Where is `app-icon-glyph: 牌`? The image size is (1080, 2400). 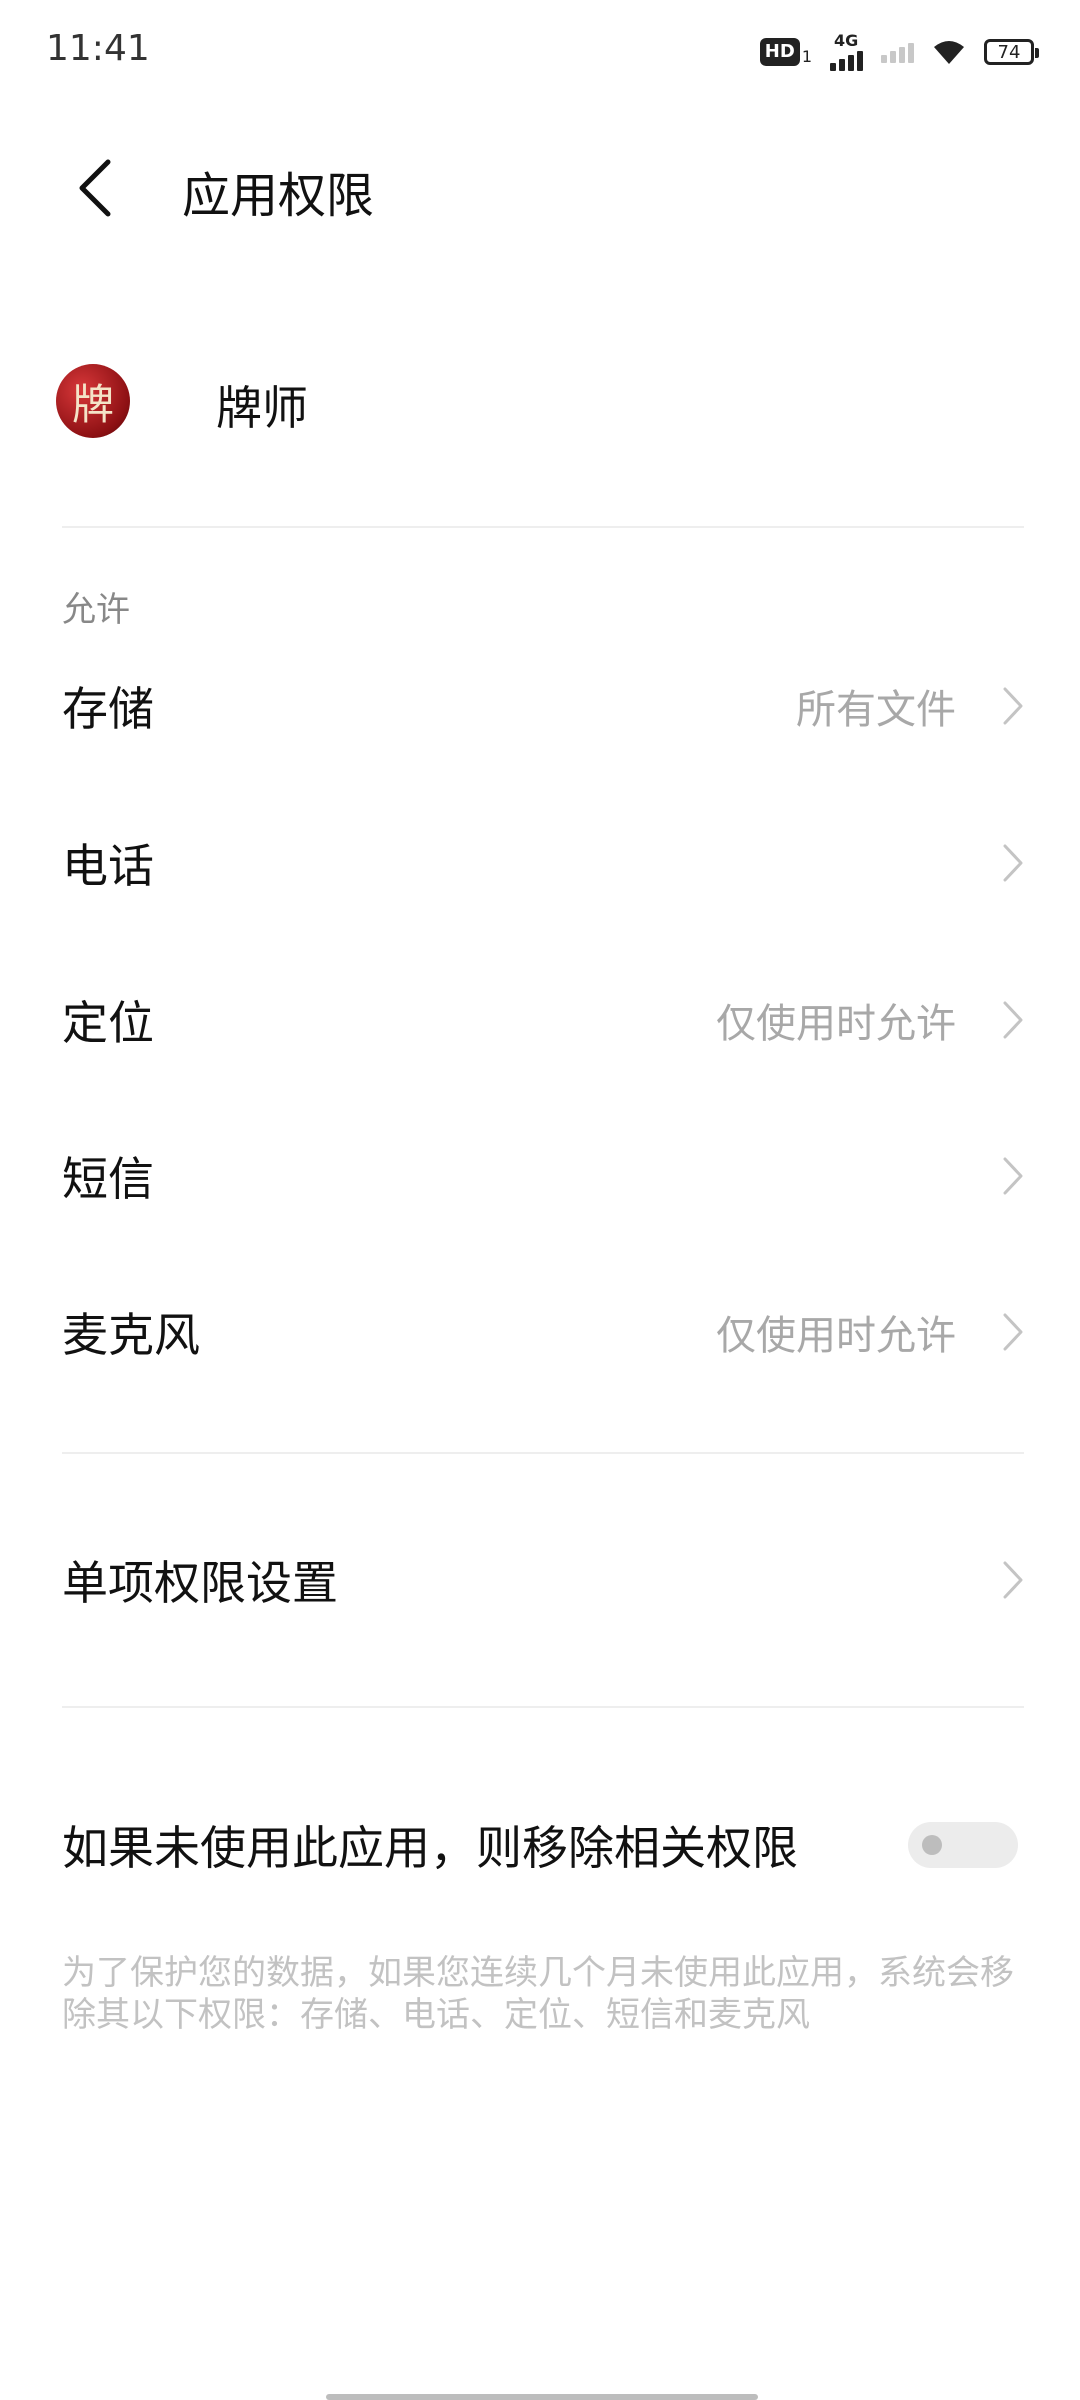 app-icon-glyph: 牌 is located at coordinates (92, 404).